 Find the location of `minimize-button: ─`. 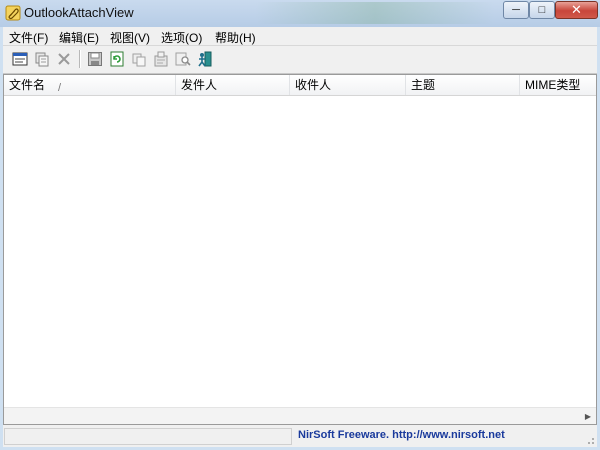

minimize-button: ─ is located at coordinates (516, 10).